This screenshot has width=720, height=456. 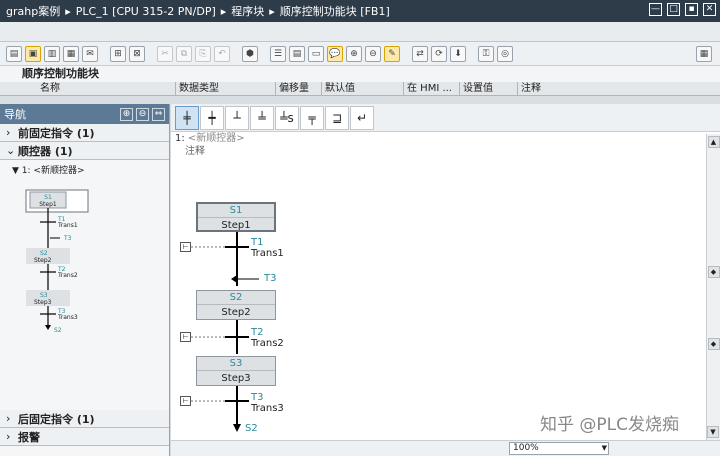 What do you see at coordinates (363, 89) in the screenshot?
I see `col-default: 默认值` at bounding box center [363, 89].